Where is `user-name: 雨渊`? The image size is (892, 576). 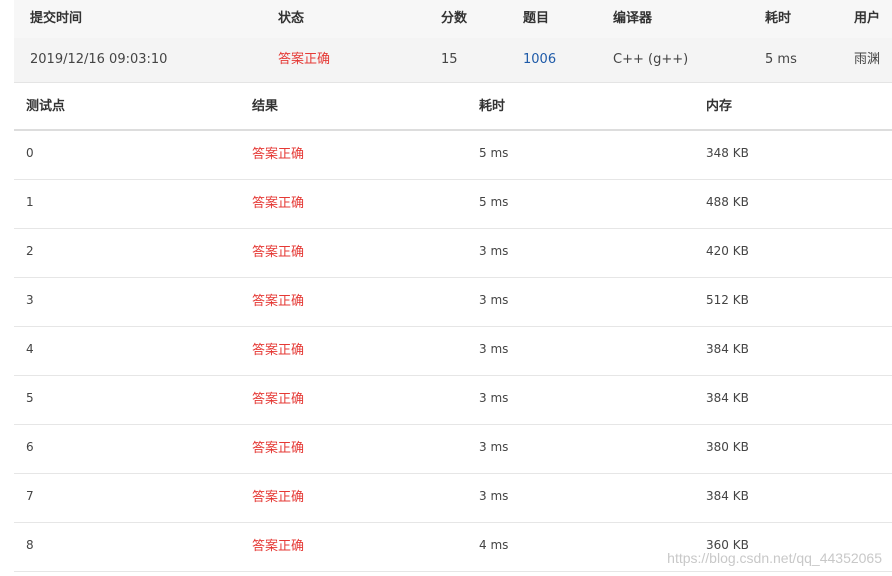
user-name: 雨渊 is located at coordinates (867, 60).